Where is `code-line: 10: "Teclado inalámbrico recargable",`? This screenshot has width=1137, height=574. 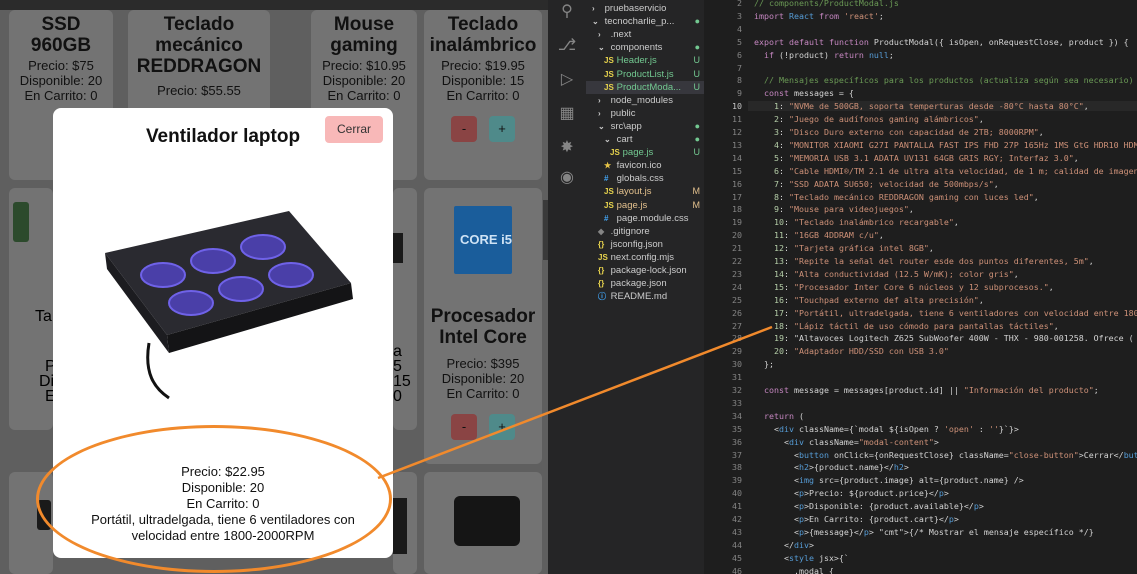 code-line: 10: "Teclado inalámbrico recargable", is located at coordinates (853, 222).